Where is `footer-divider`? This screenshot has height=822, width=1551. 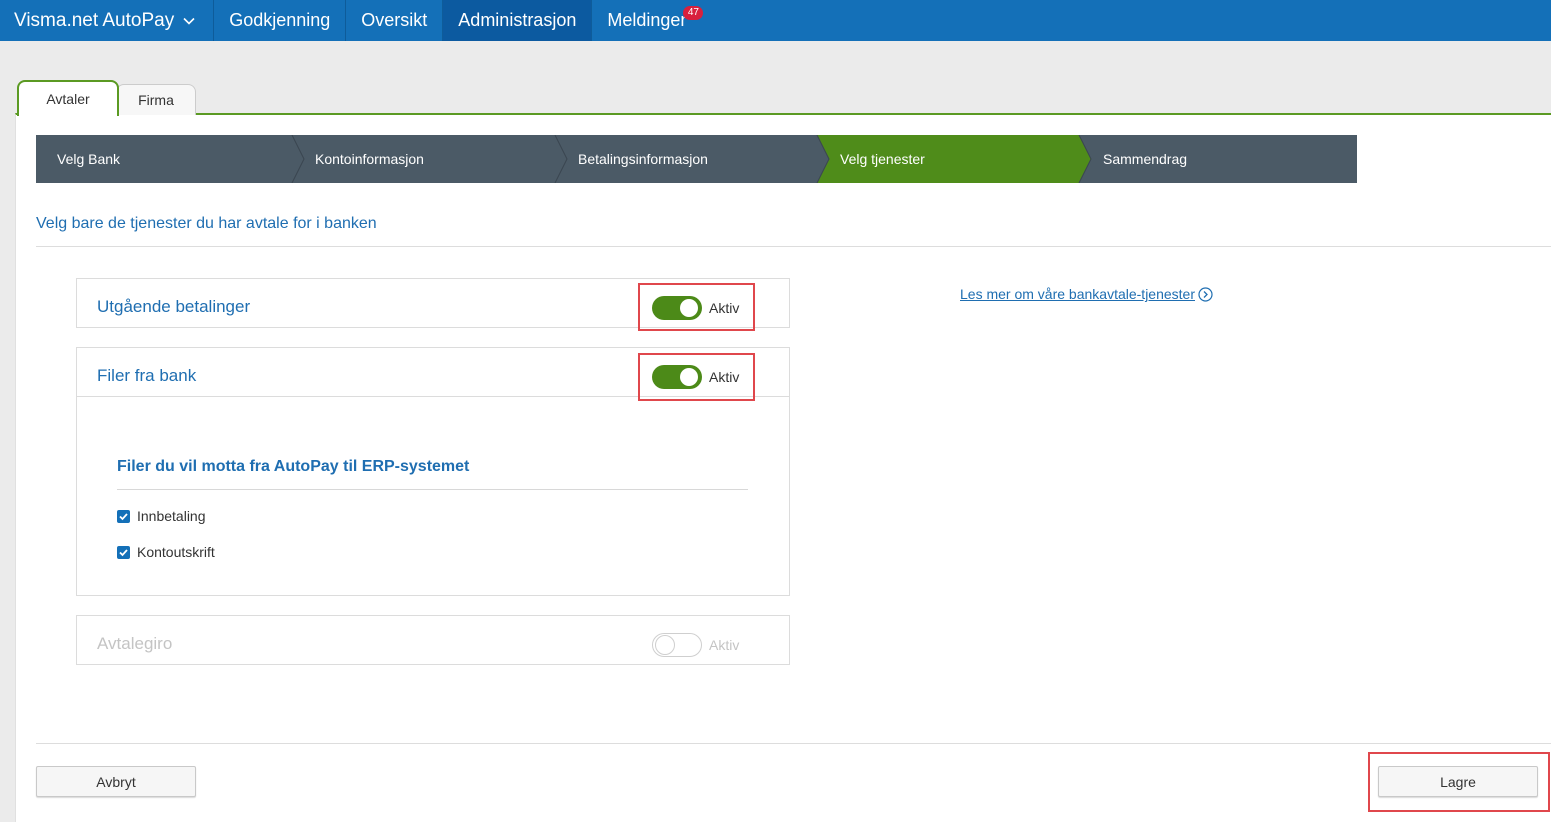 footer-divider is located at coordinates (793, 743).